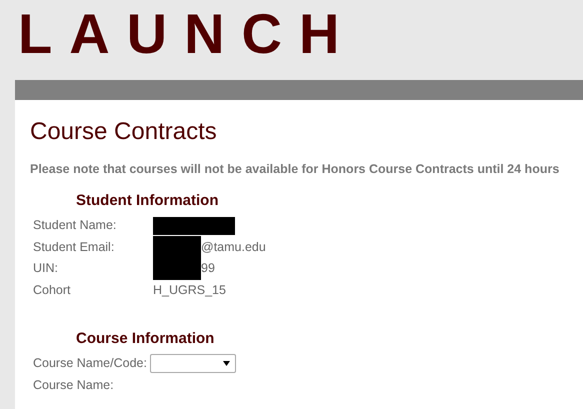 The height and width of the screenshot is (409, 583). I want to click on logo: LAUNCH, so click(187, 34).